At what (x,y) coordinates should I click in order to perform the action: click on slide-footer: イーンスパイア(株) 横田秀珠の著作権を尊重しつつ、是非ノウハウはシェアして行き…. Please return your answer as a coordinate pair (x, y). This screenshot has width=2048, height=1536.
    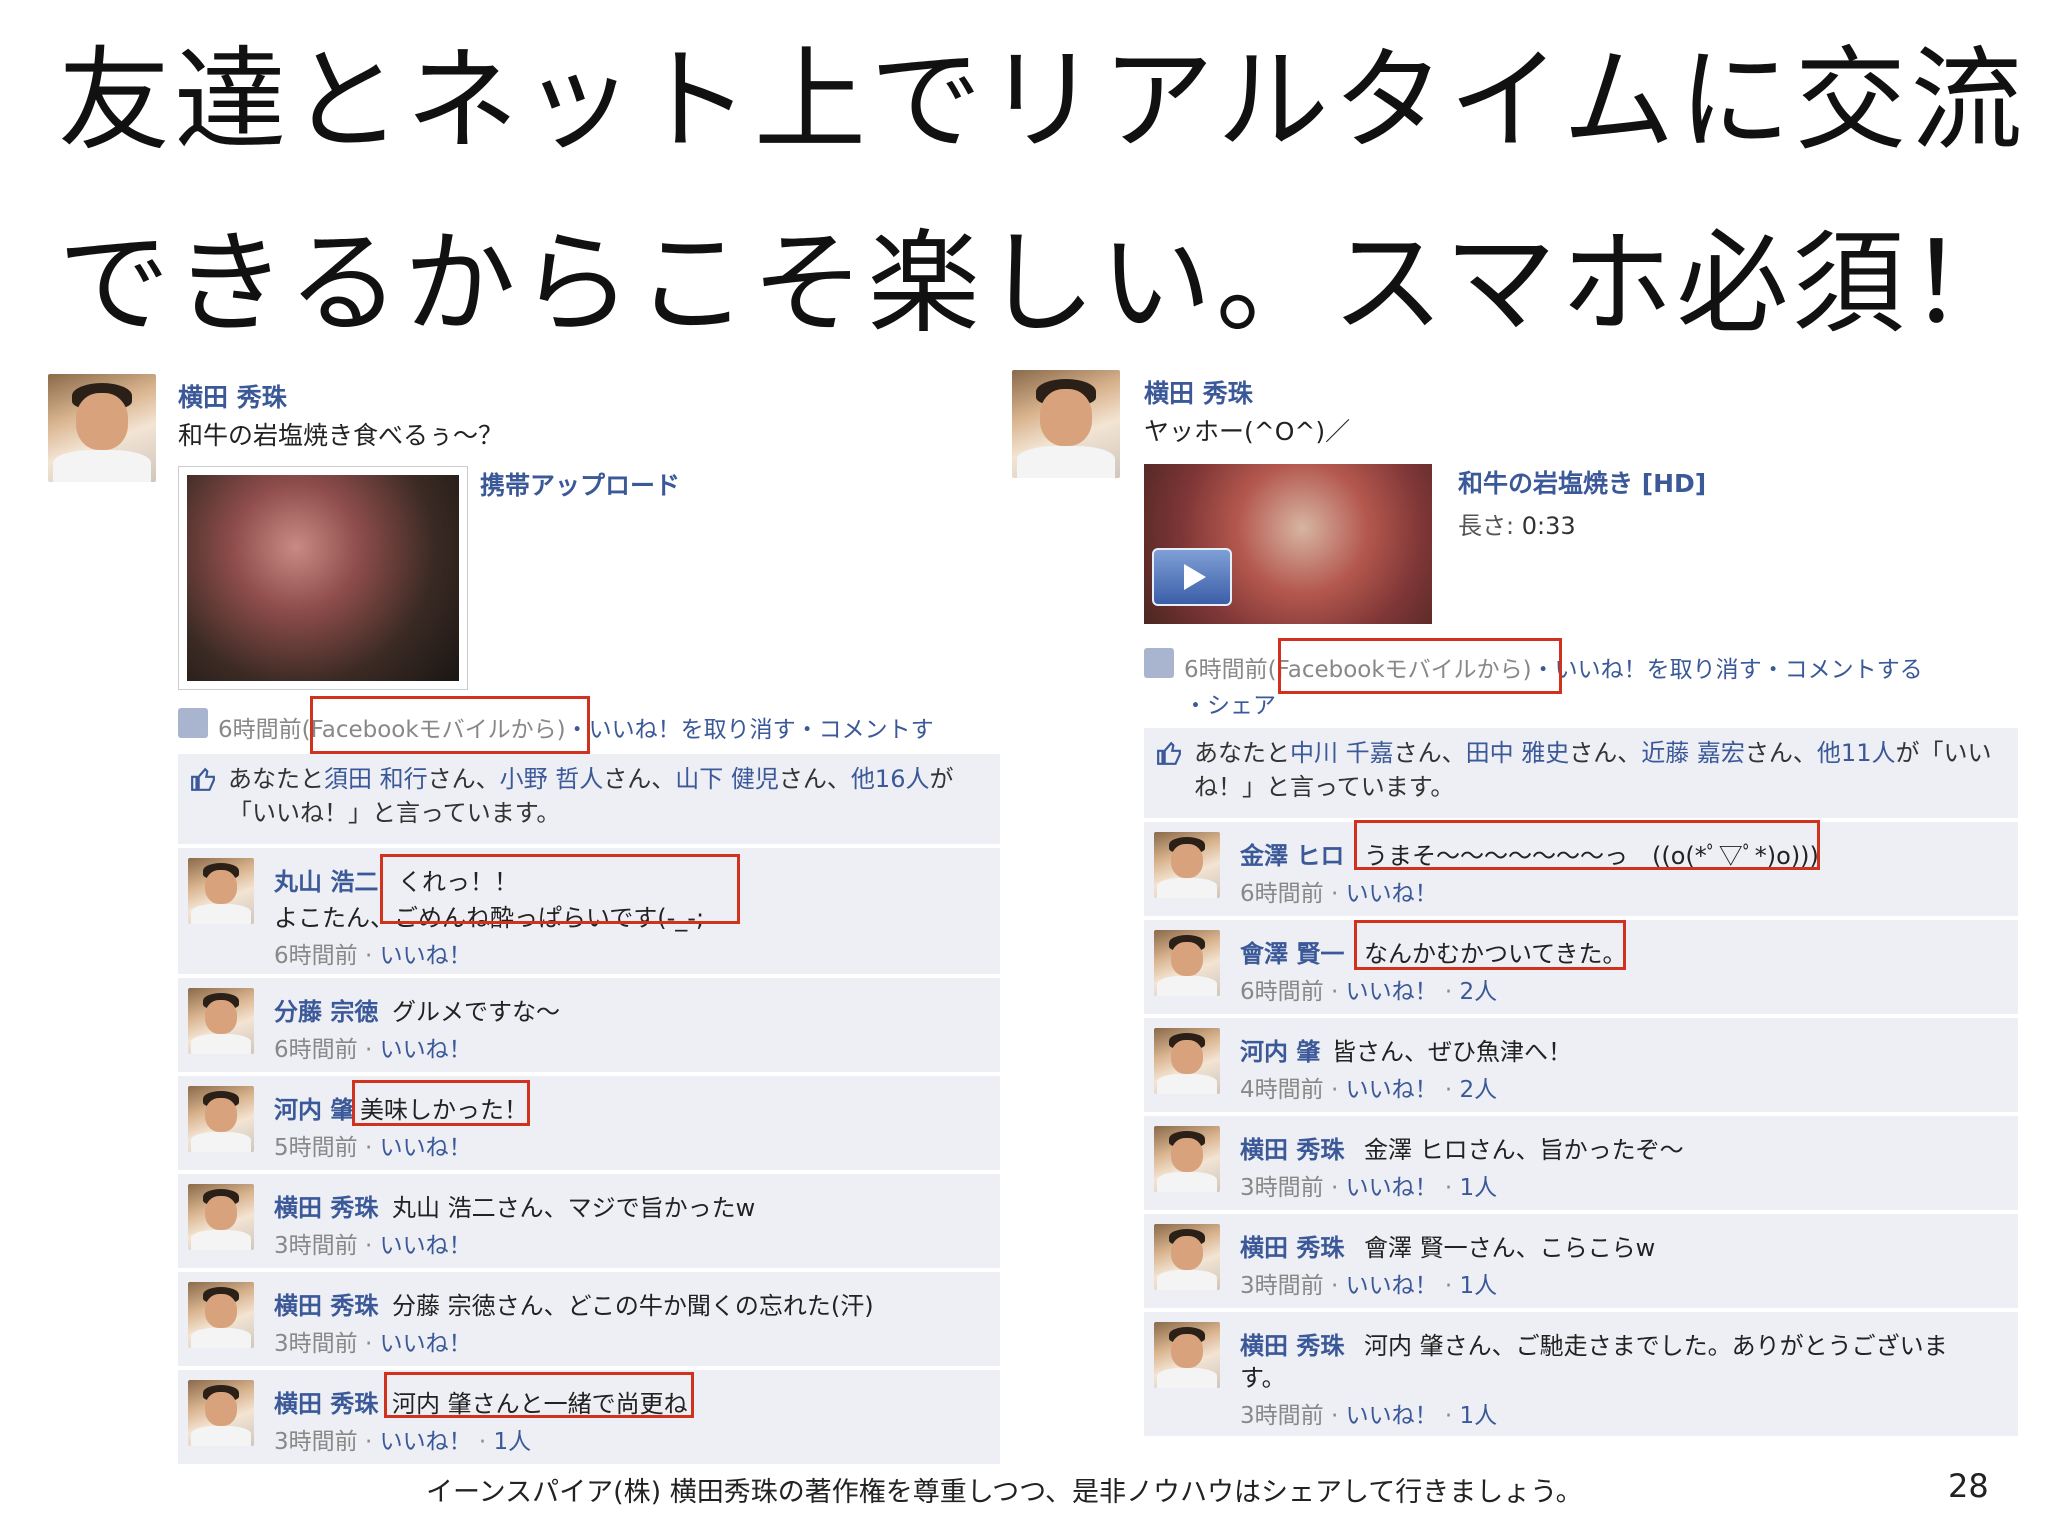
    Looking at the image, I should click on (1004, 1492).